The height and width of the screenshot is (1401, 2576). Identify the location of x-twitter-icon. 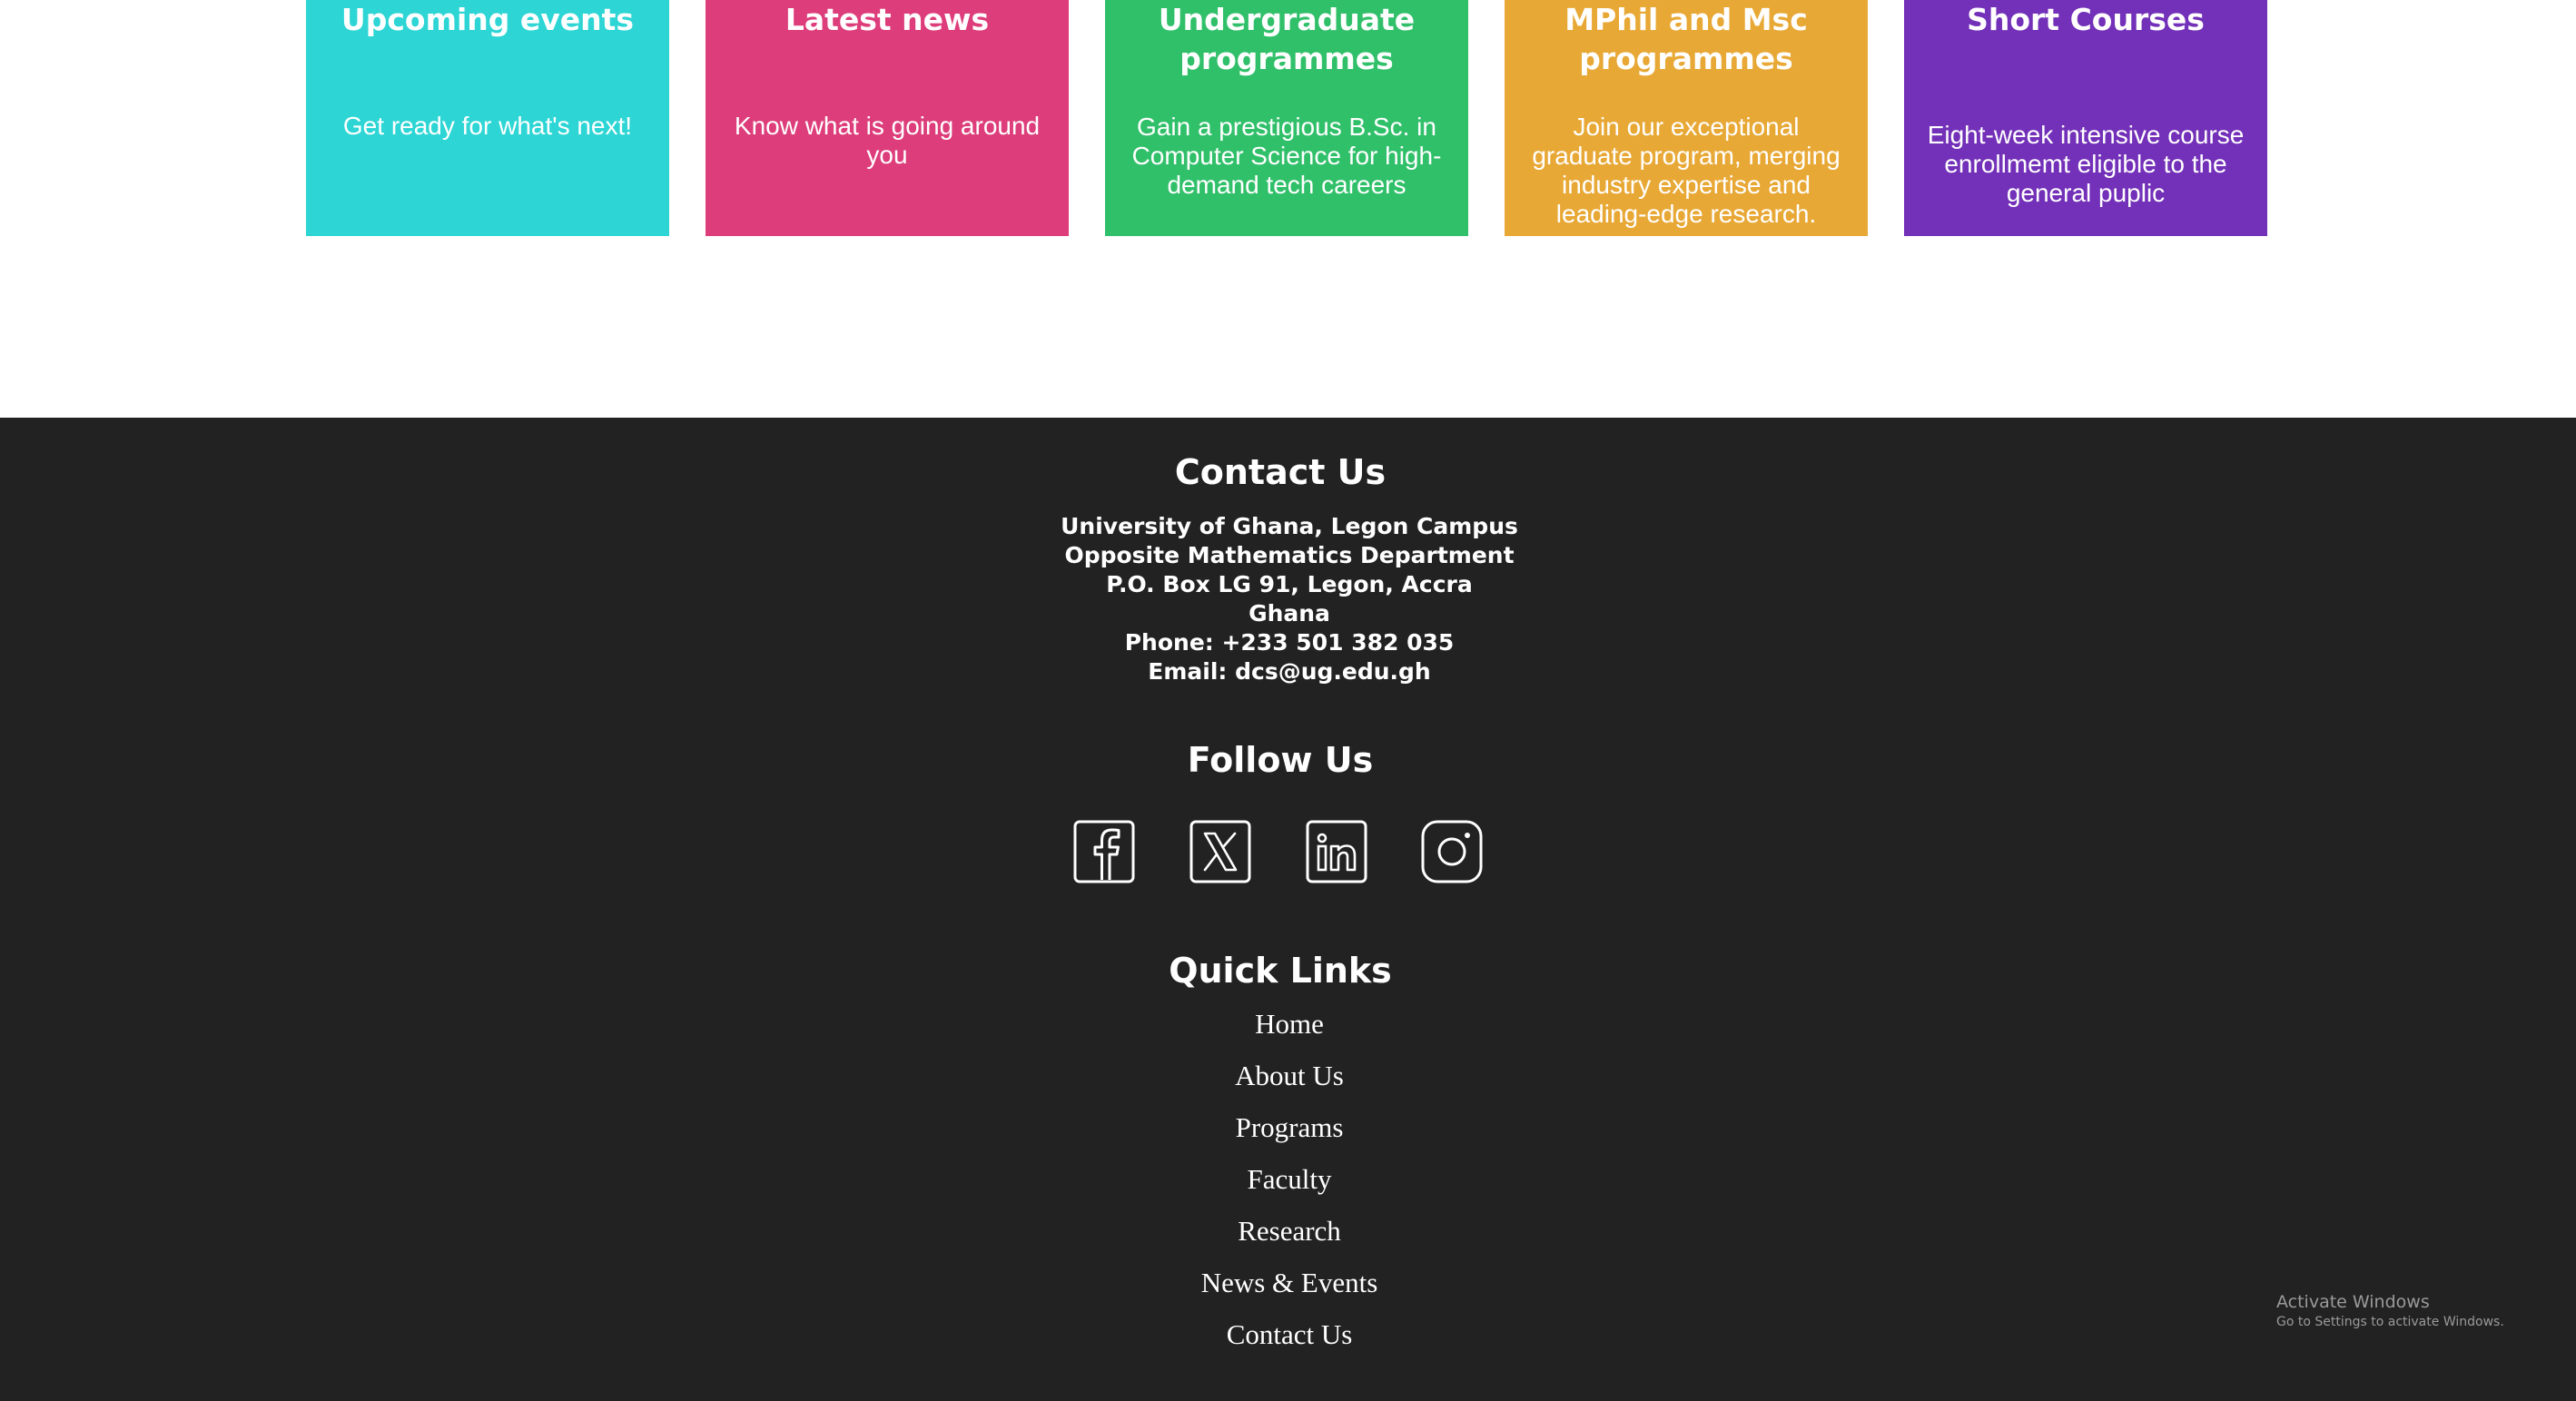
(1220, 851).